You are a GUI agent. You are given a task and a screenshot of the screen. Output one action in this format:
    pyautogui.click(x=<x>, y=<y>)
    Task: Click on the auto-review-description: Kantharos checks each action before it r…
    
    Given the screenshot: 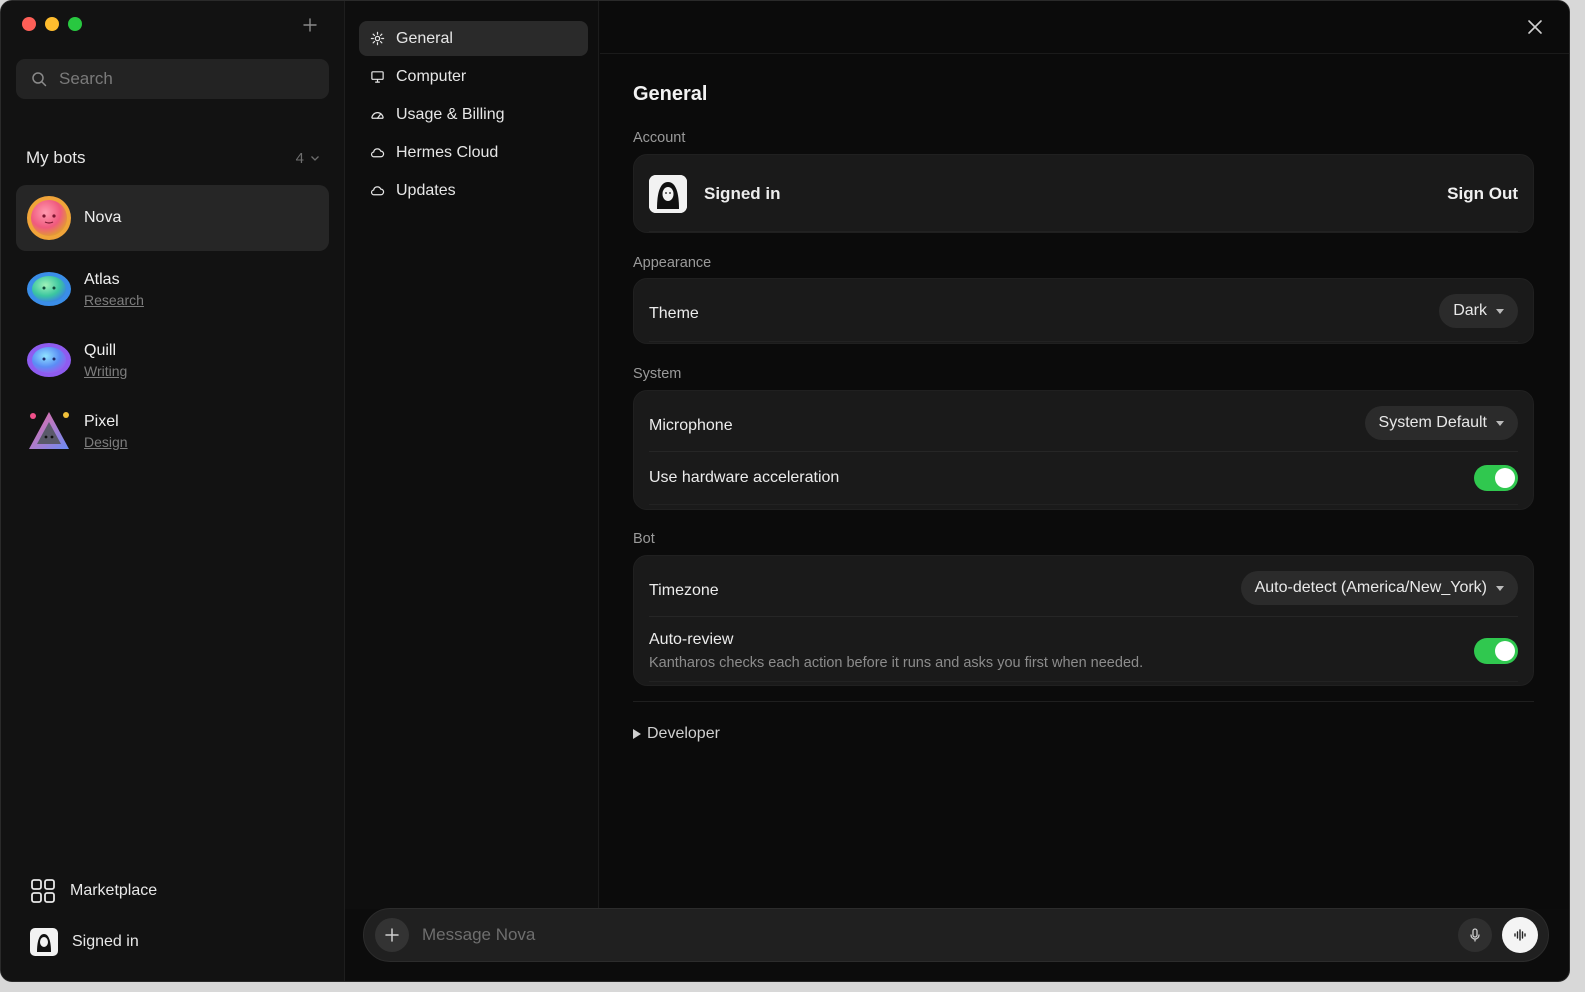 What is the action you would take?
    pyautogui.click(x=896, y=663)
    